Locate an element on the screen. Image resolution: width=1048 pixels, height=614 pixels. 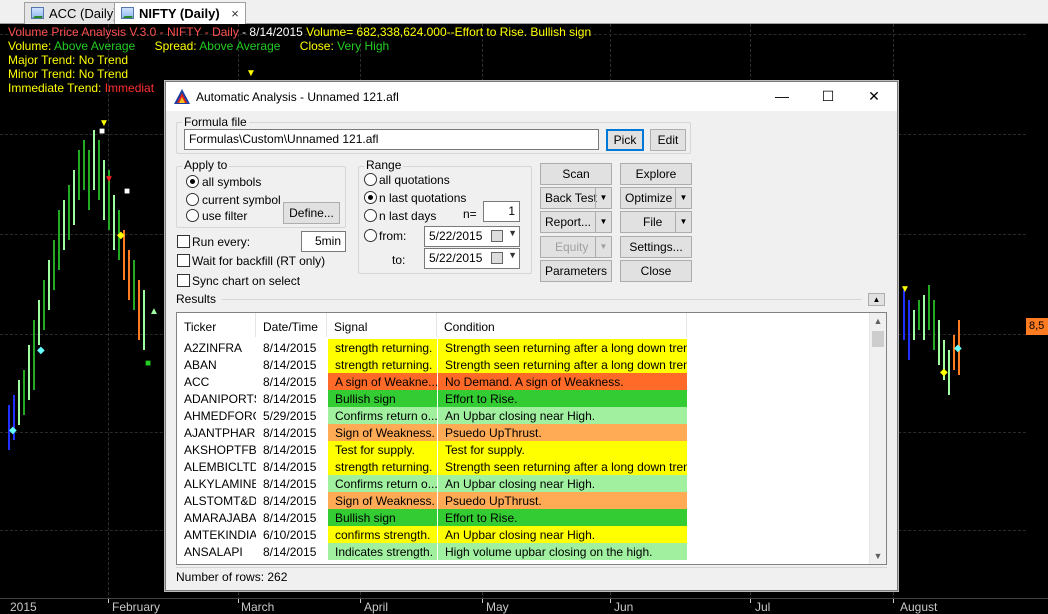
cell-ticker: ABAN is located at coordinates (200, 365).